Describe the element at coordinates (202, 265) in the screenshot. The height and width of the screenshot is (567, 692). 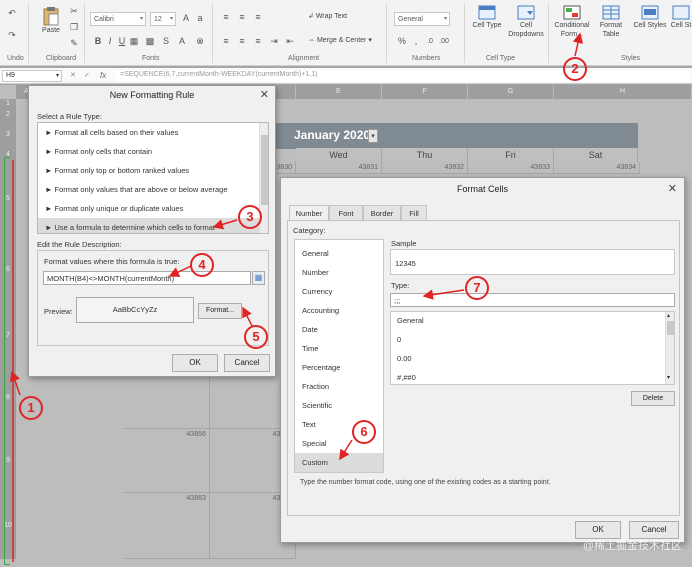
I see `annotation-marker-4: 4` at that location.